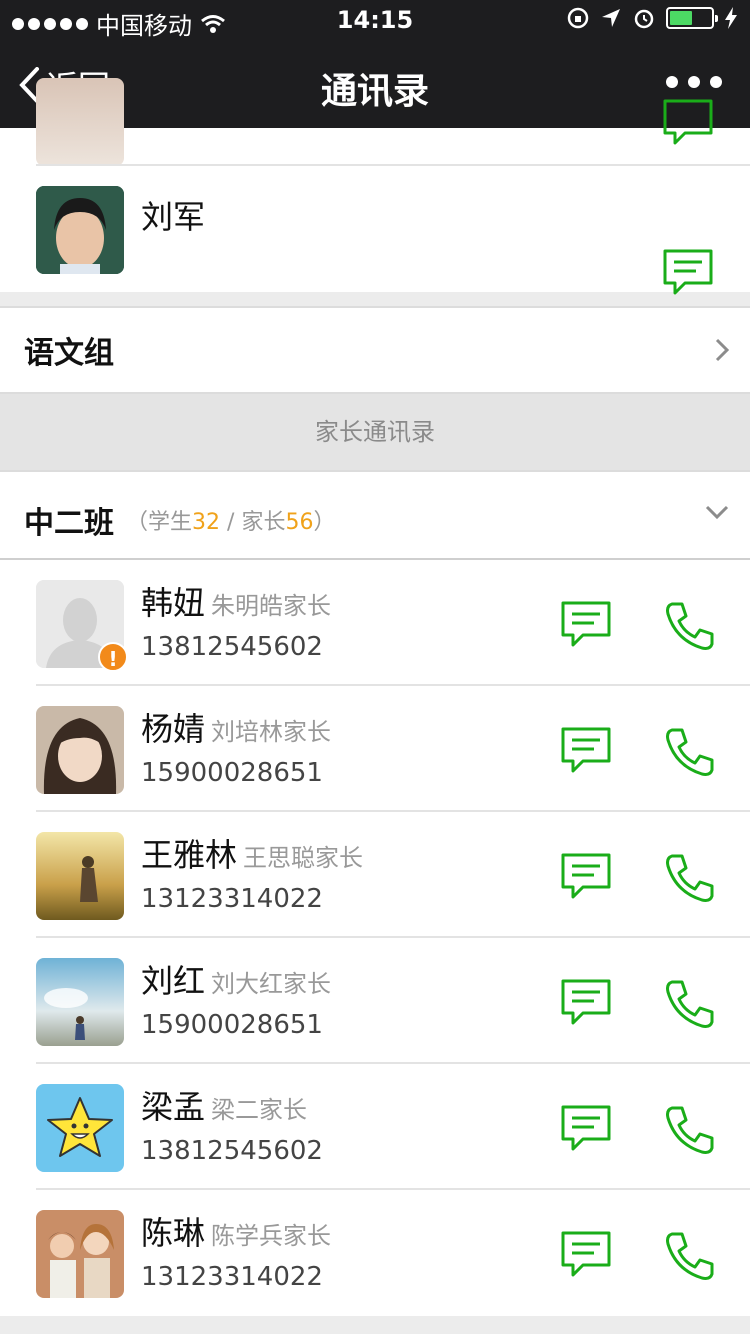 Image resolution: width=750 pixels, height=1334 pixels. What do you see at coordinates (375, 350) in the screenshot?
I see `group-row-chinese: 语文组` at bounding box center [375, 350].